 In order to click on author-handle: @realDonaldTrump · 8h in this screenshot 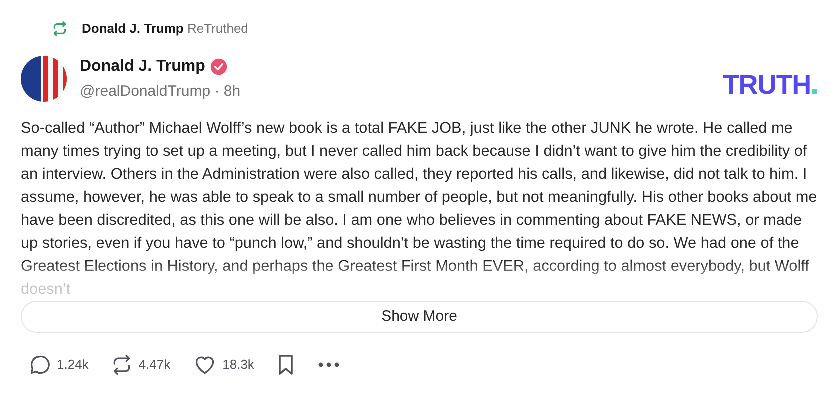, I will do `click(160, 92)`.